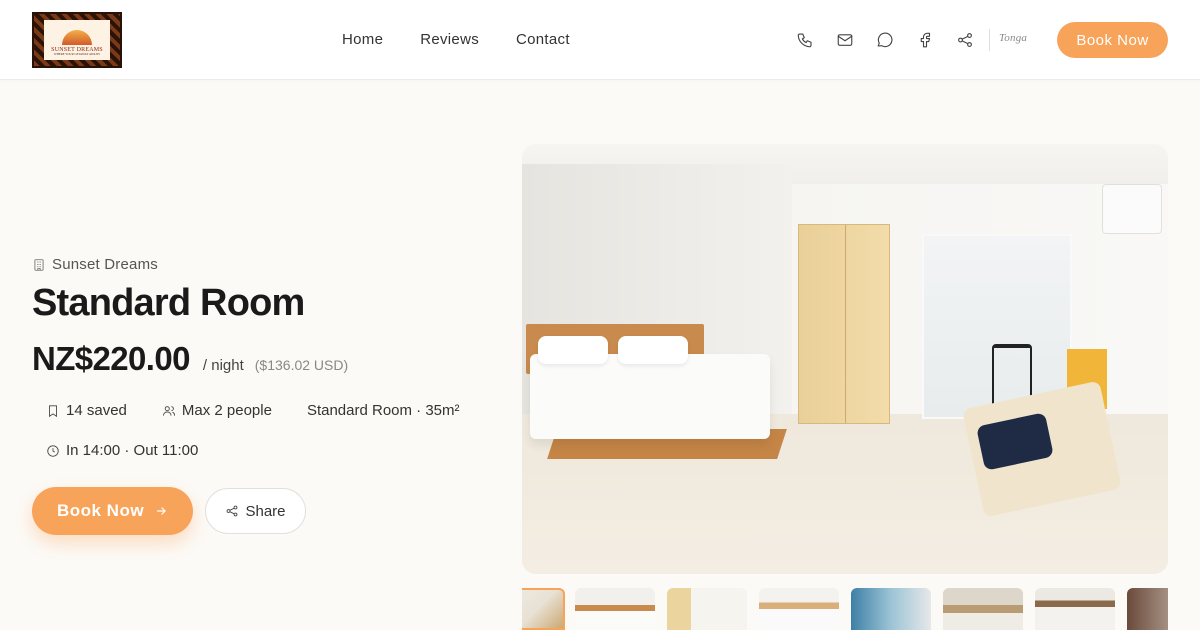 This screenshot has width=1200, height=630. Describe the element at coordinates (77, 54) in the screenshot. I see `logo-tagline: WHERE YOUR GETAWAY AWAITS` at that location.